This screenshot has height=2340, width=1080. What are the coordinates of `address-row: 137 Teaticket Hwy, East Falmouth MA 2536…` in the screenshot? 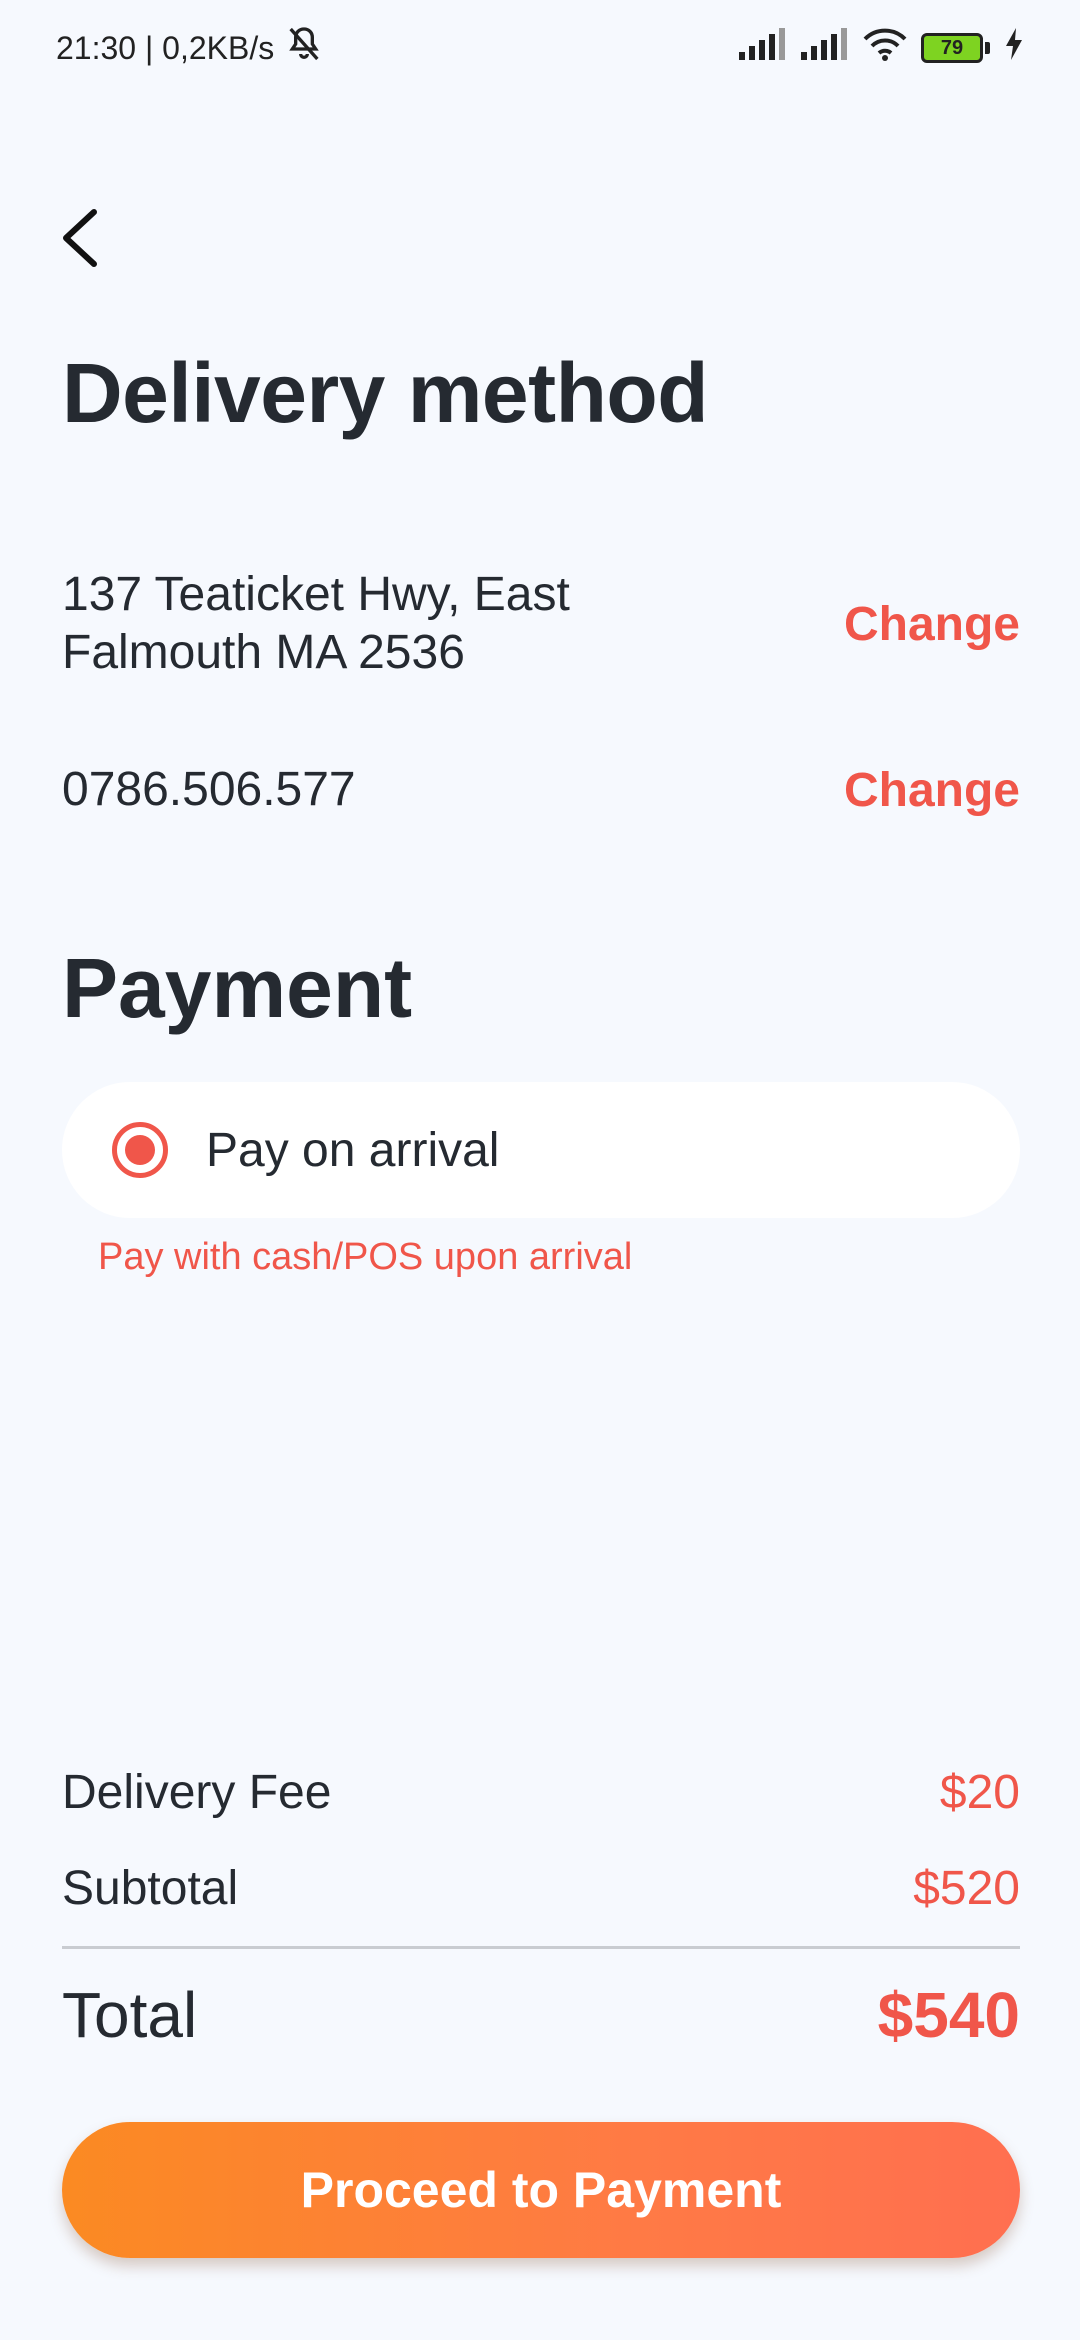 It's located at (541, 624).